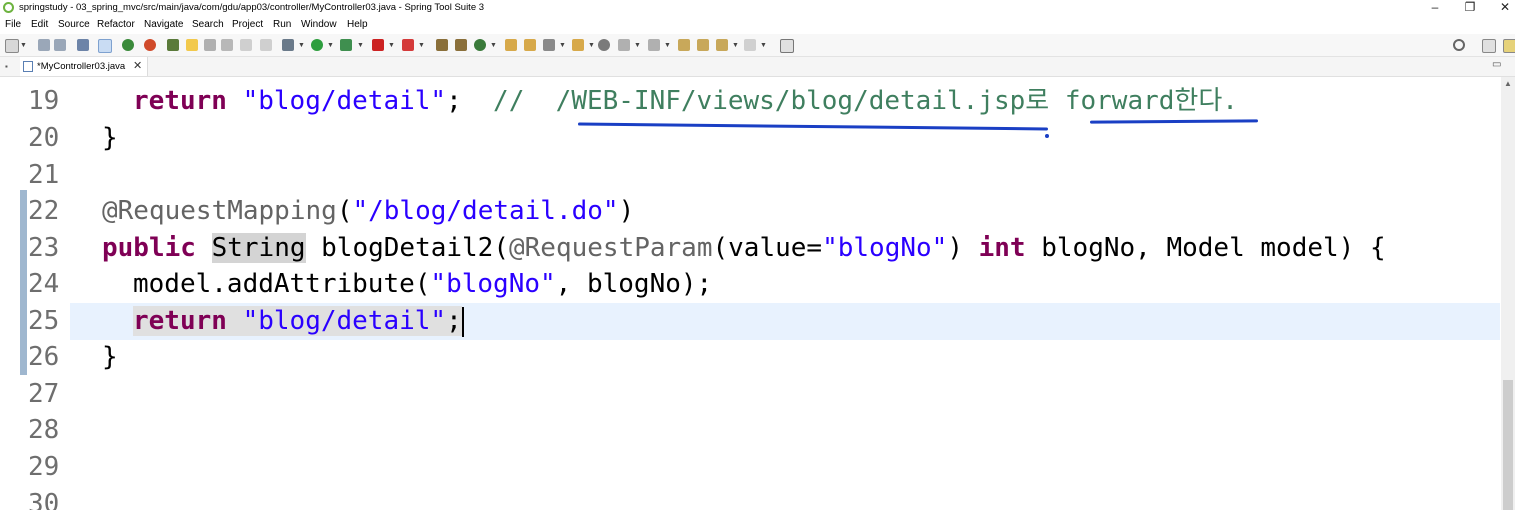 This screenshot has height=510, width=1515. What do you see at coordinates (8, 7) in the screenshot?
I see `spring-app-icon` at bounding box center [8, 7].